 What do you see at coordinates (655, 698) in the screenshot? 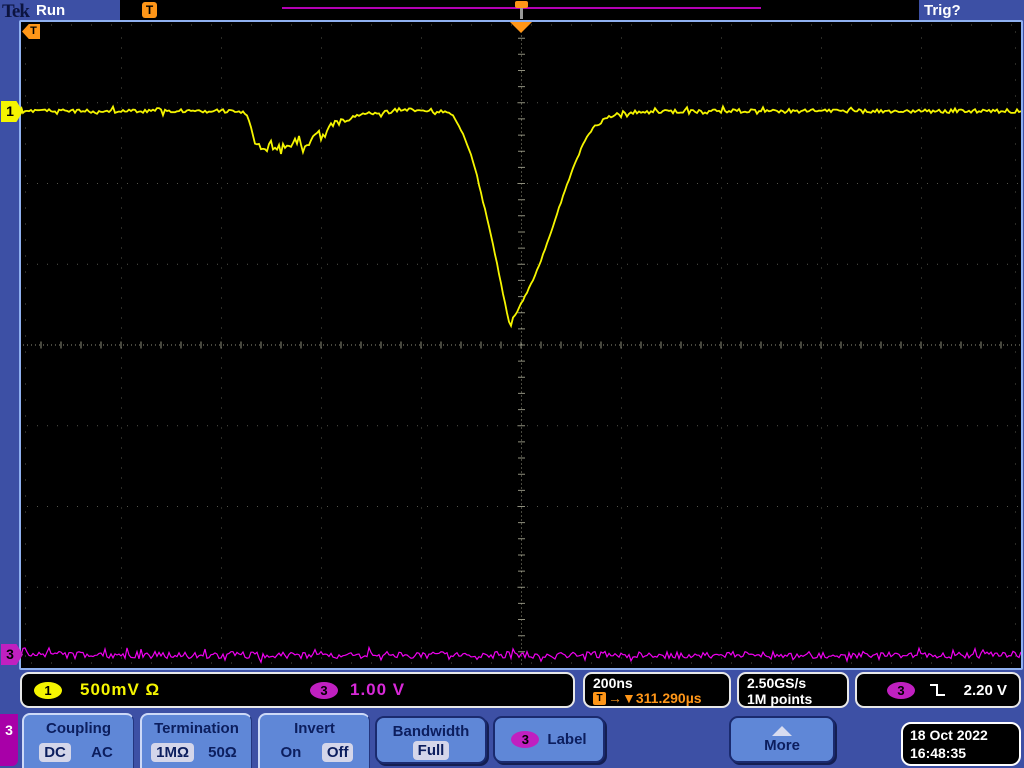
I see `trigger-delay-readout: →▼311.290µs` at bounding box center [655, 698].